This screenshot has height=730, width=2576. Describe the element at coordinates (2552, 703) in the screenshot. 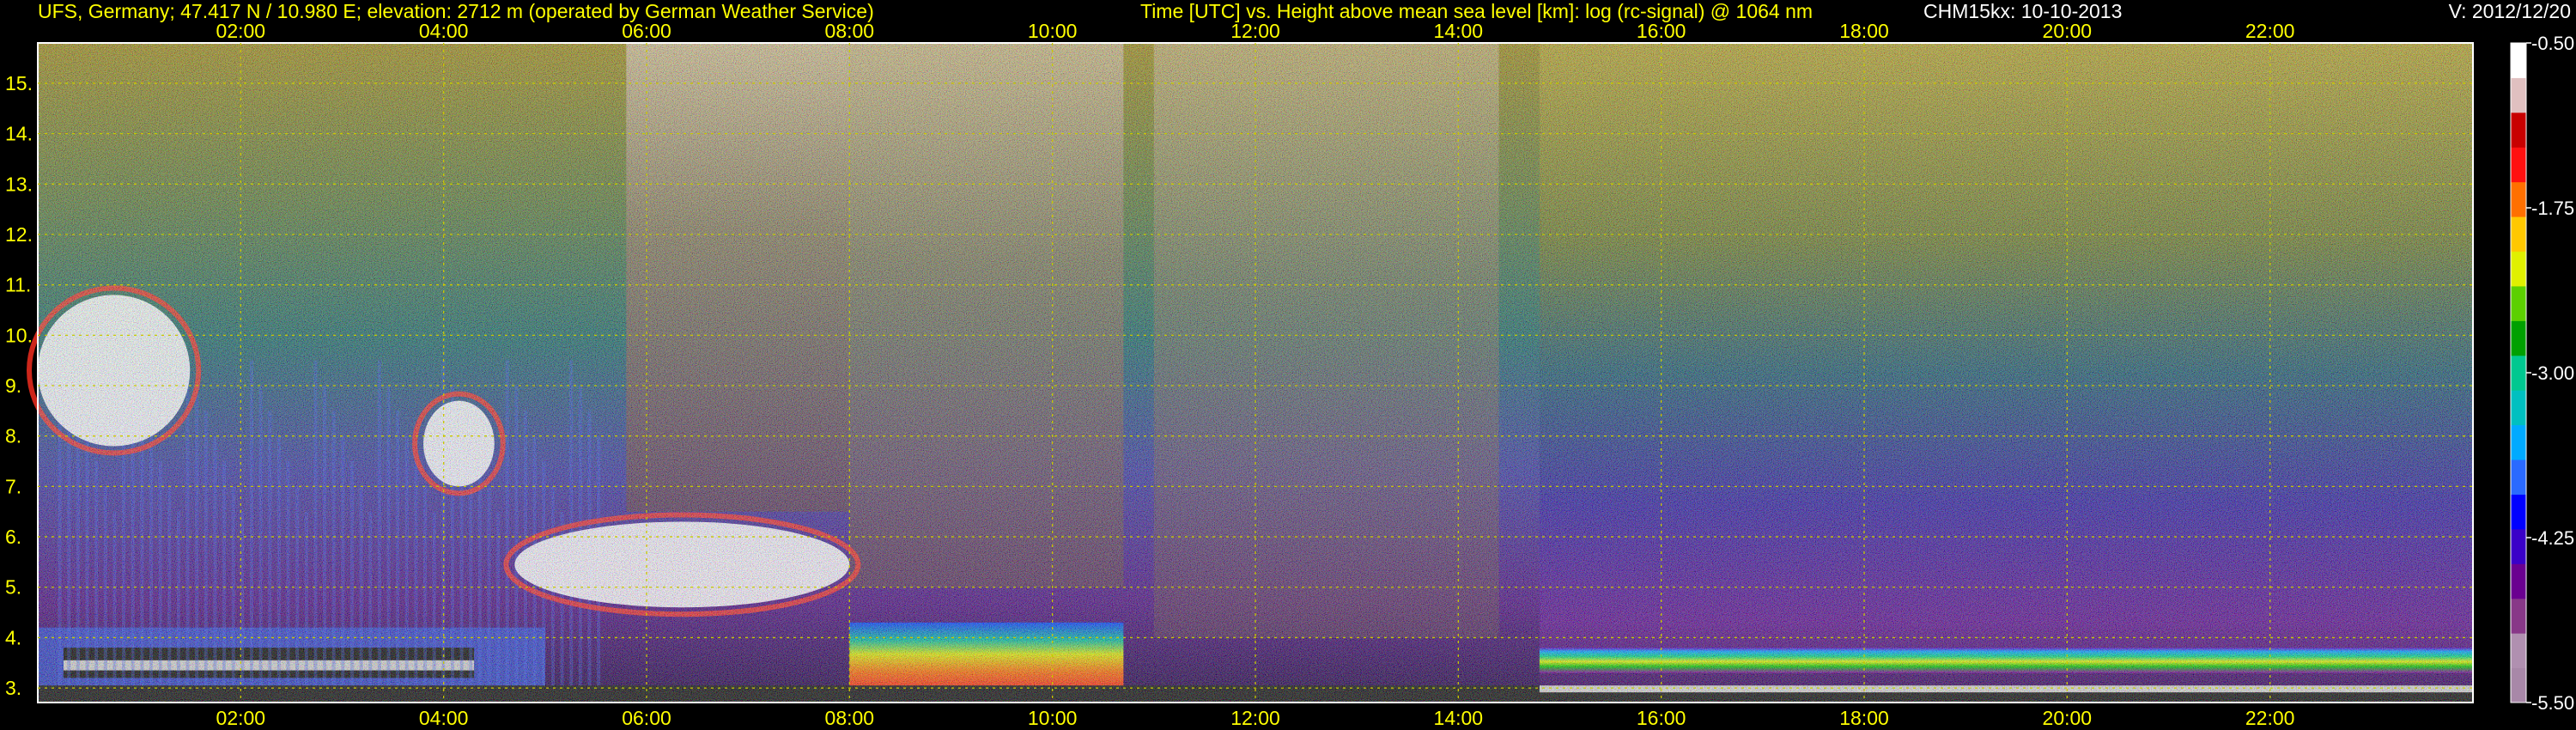

I see `colorbar-tick-label: -5.50` at that location.